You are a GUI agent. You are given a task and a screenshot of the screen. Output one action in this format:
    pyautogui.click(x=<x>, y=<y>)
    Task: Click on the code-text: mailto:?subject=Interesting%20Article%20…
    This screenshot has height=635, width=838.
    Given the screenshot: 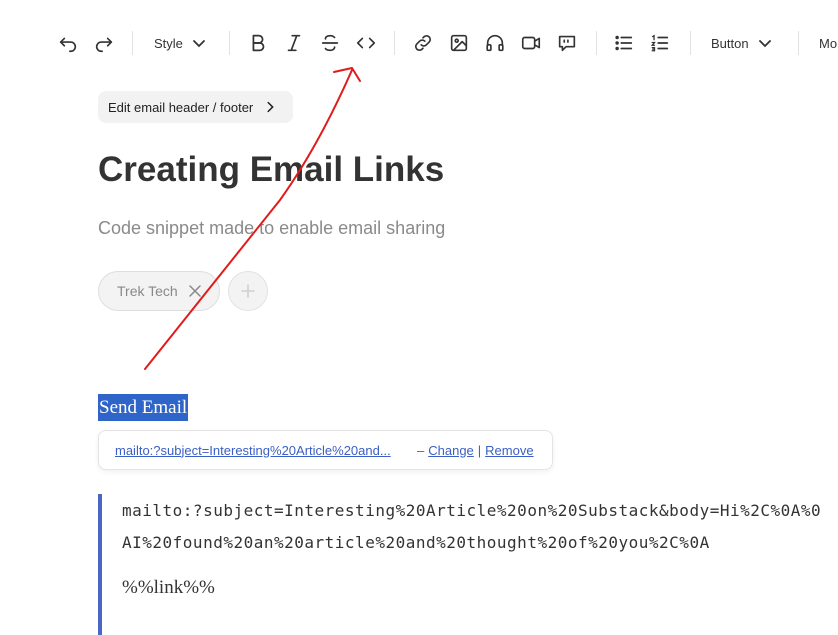 What is the action you would take?
    pyautogui.click(x=472, y=526)
    